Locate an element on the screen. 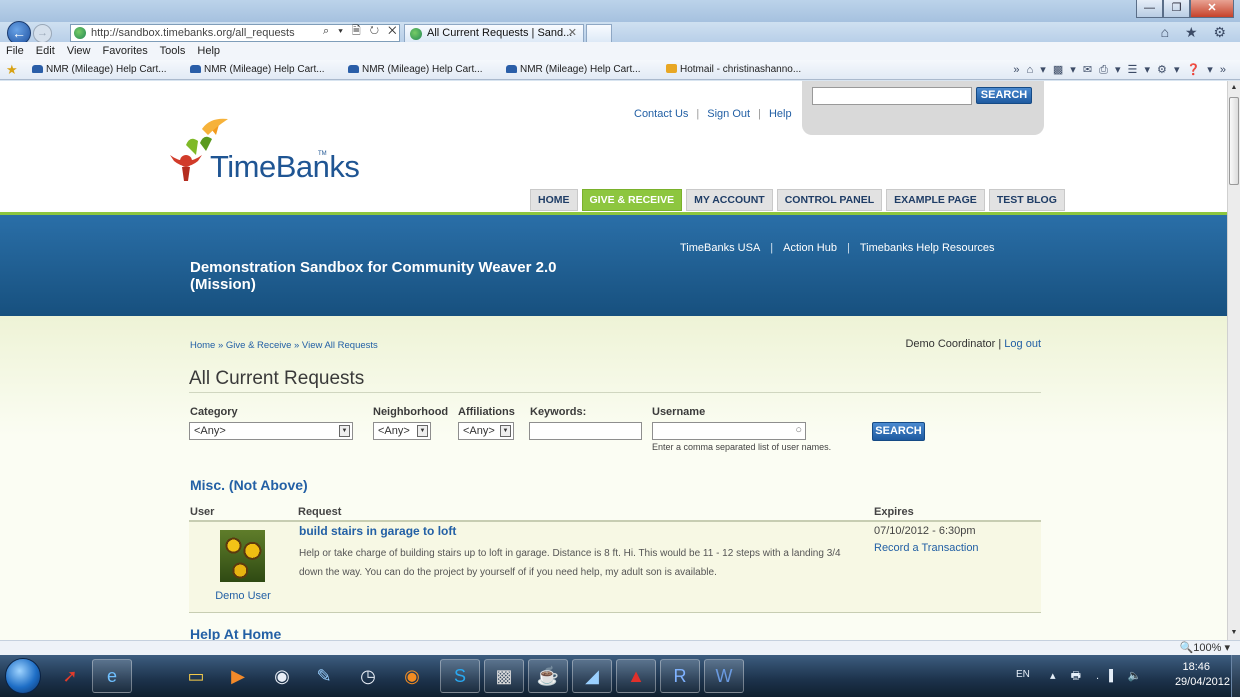  tray-icons: ▴ 🖶 .▐ 🔈 is located at coordinates (1099, 676).